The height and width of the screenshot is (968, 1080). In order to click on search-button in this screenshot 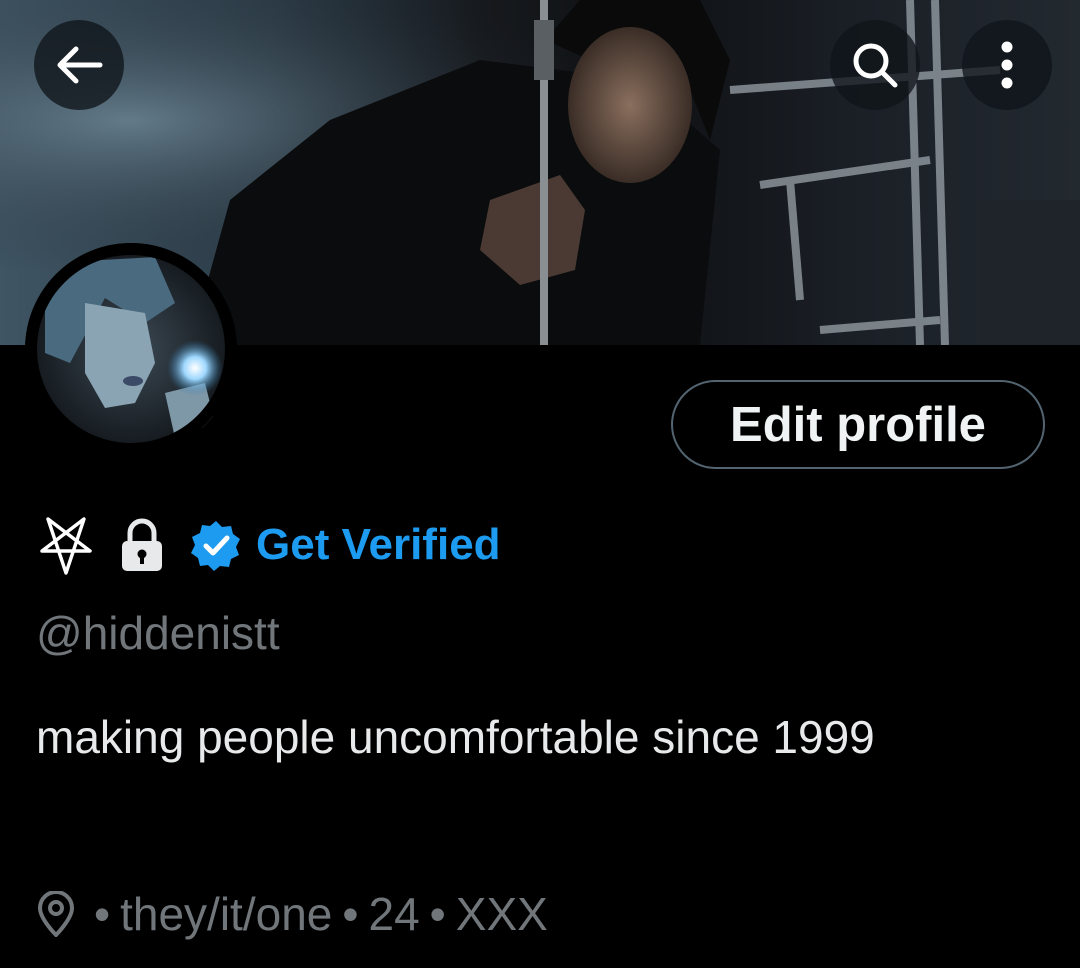, I will do `click(875, 65)`.